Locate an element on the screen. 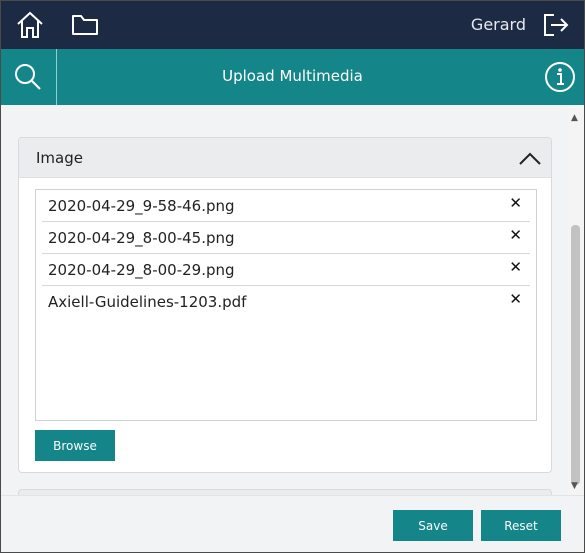 Image resolution: width=585 pixels, height=553 pixels. panel-header: Image is located at coordinates (285, 158).